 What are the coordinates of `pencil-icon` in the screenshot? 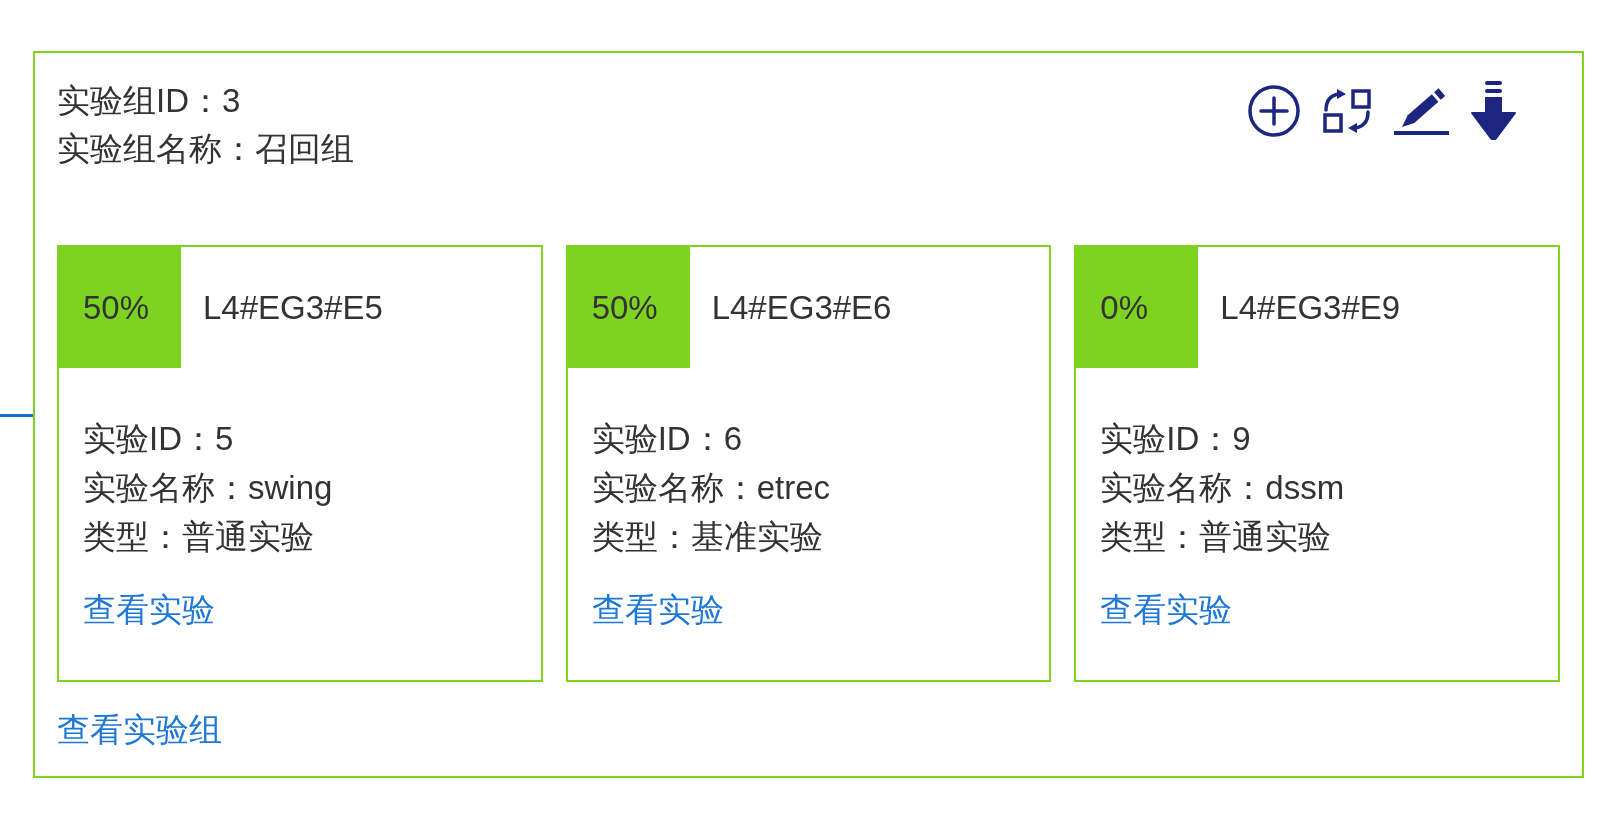 It's located at (1421, 111).